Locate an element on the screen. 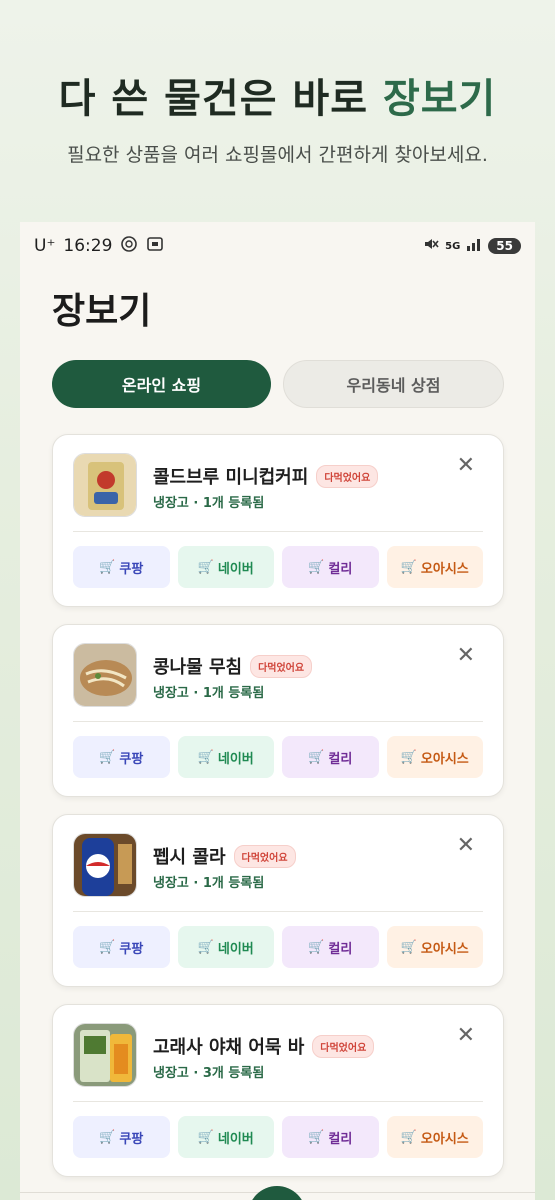 This screenshot has height=1200, width=555. item-name: 콜드브루 미니컵커피 is located at coordinates (231, 477).